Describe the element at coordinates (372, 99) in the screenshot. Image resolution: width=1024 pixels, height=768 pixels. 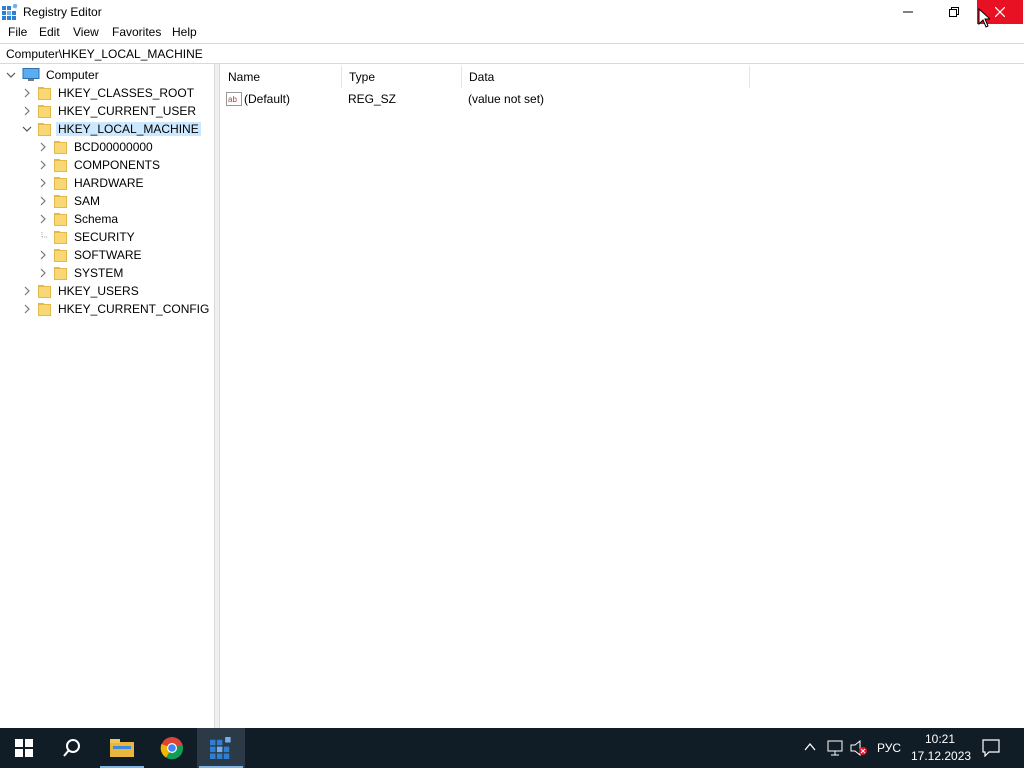
I see `value-type: REG_SZ` at that location.